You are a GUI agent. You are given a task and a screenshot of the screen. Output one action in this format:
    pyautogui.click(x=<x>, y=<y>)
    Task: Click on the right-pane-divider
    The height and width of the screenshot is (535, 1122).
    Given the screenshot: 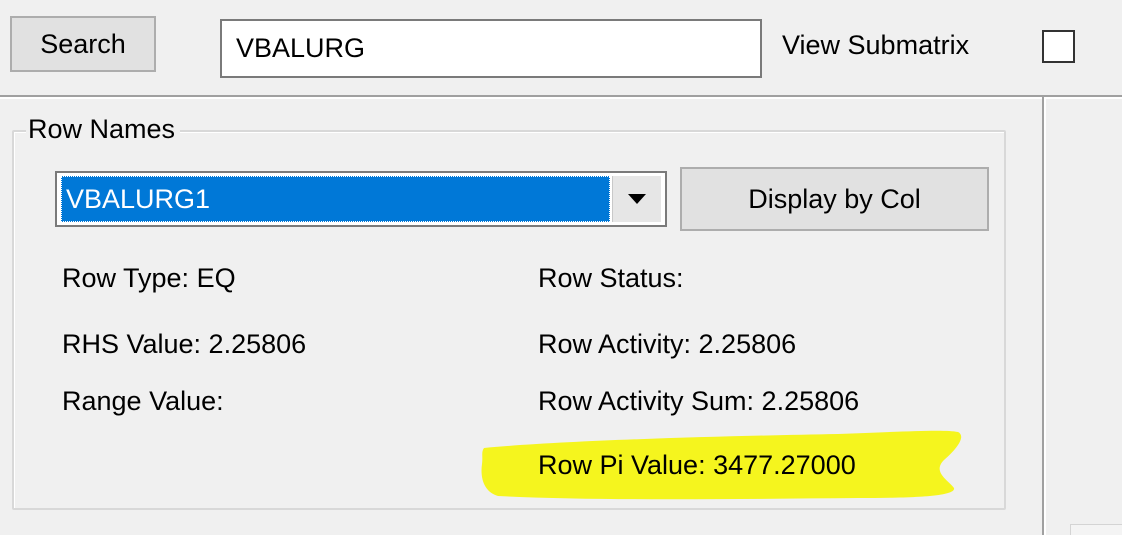 What is the action you would take?
    pyautogui.click(x=1044, y=316)
    